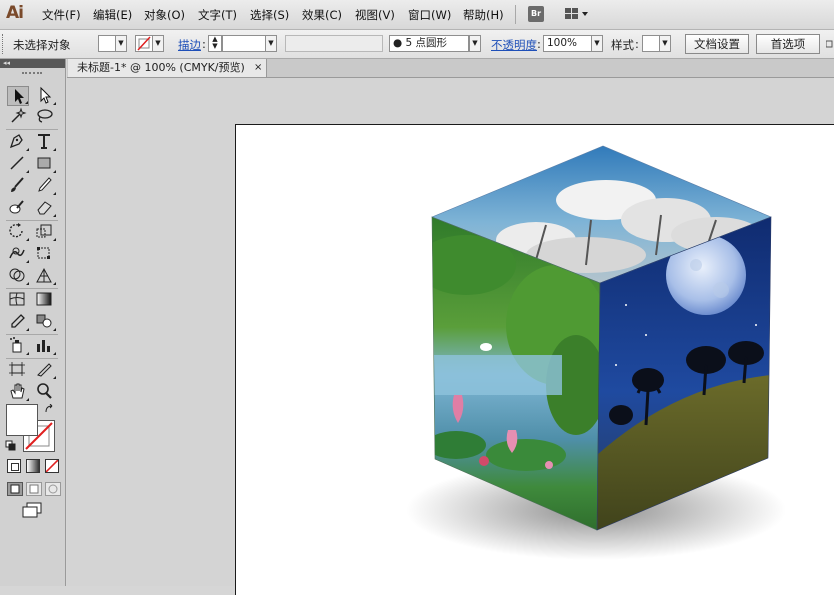 Image resolution: width=834 pixels, height=595 pixels. Describe the element at coordinates (18, 276) in the screenshot. I see `shape-builder-tool-icon` at that location.